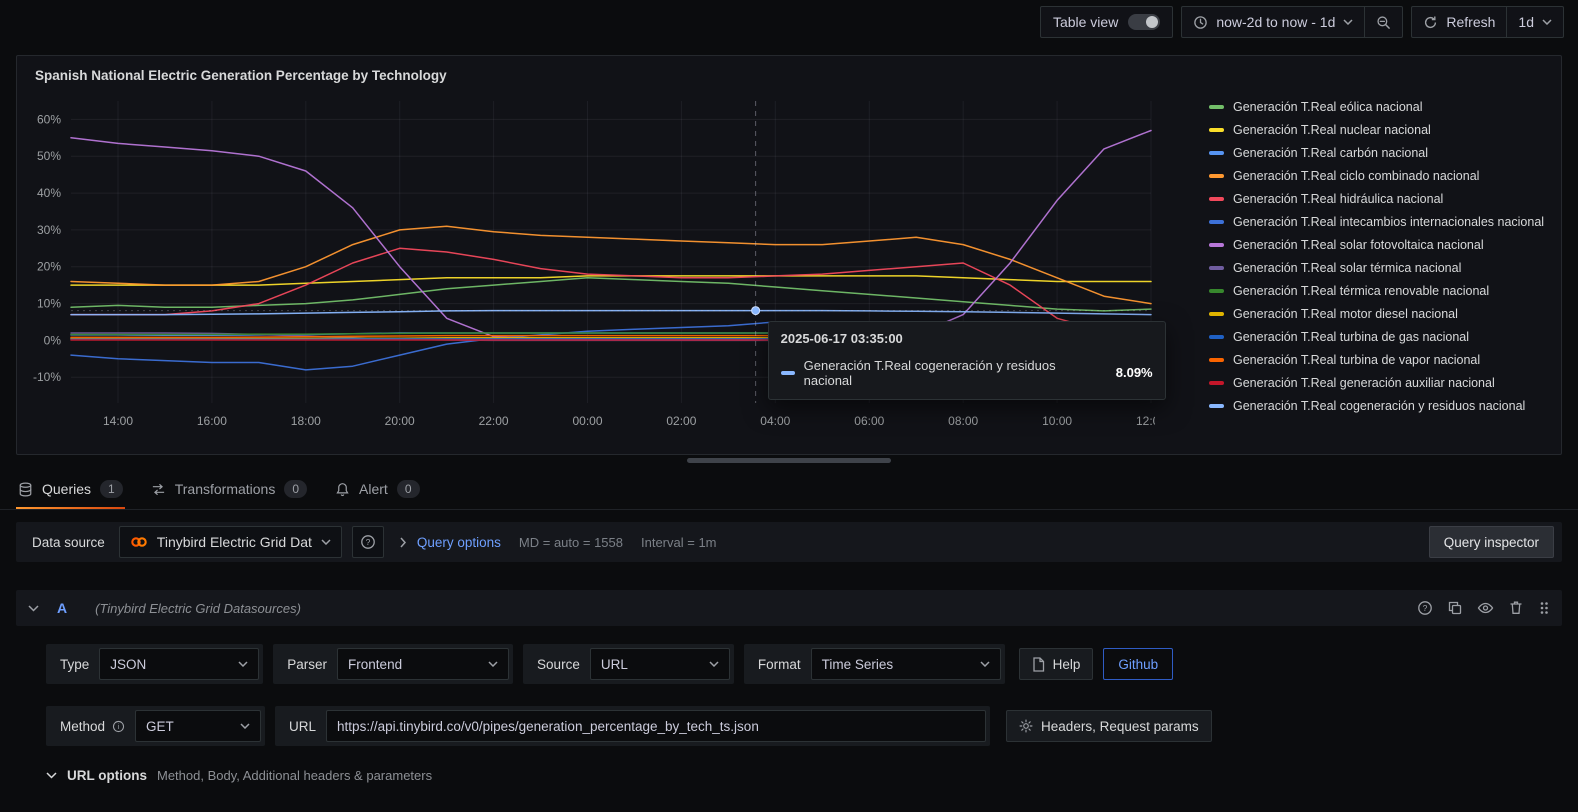 The image size is (1578, 812). I want to click on tab-queries-label: Queries, so click(67, 489).